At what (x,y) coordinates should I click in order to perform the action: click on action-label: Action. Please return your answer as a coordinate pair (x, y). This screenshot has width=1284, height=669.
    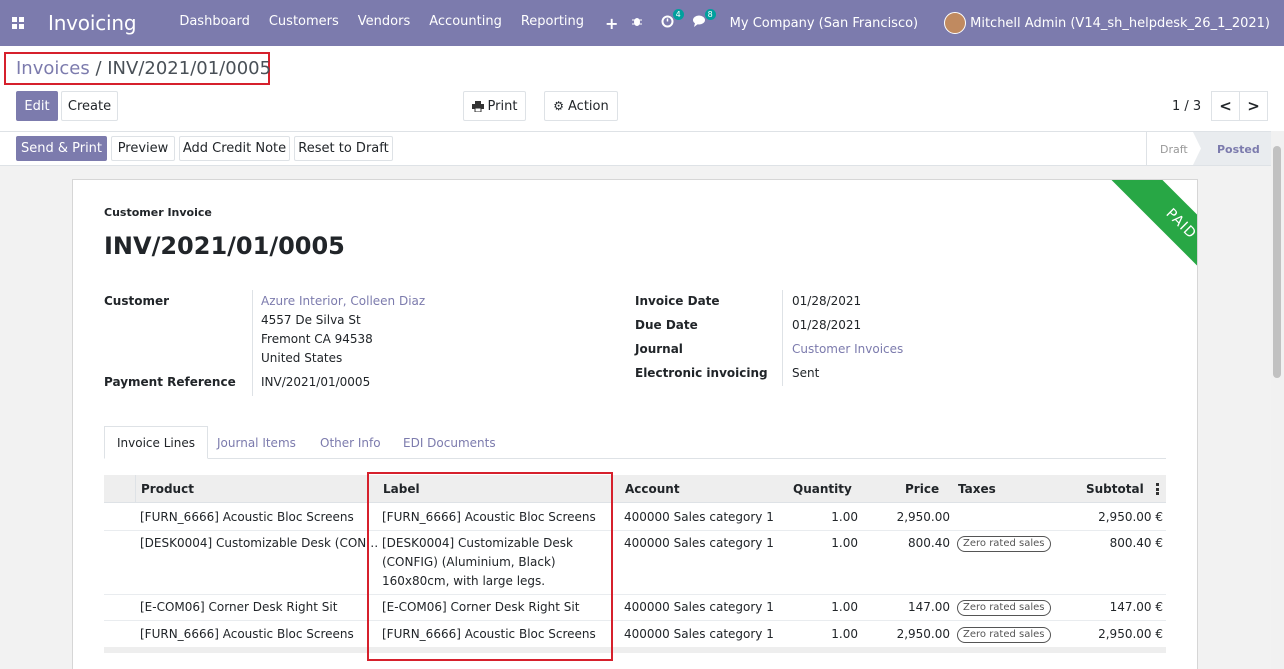
    Looking at the image, I should click on (588, 106).